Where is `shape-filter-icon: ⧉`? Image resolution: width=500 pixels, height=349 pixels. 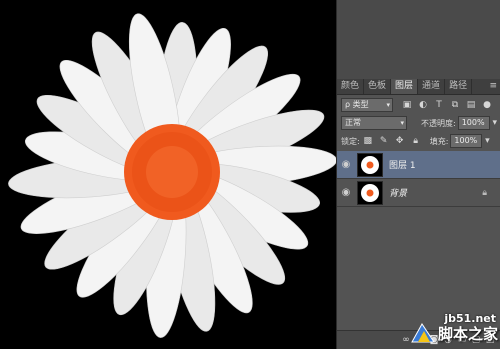 shape-filter-icon: ⧉ is located at coordinates (455, 105).